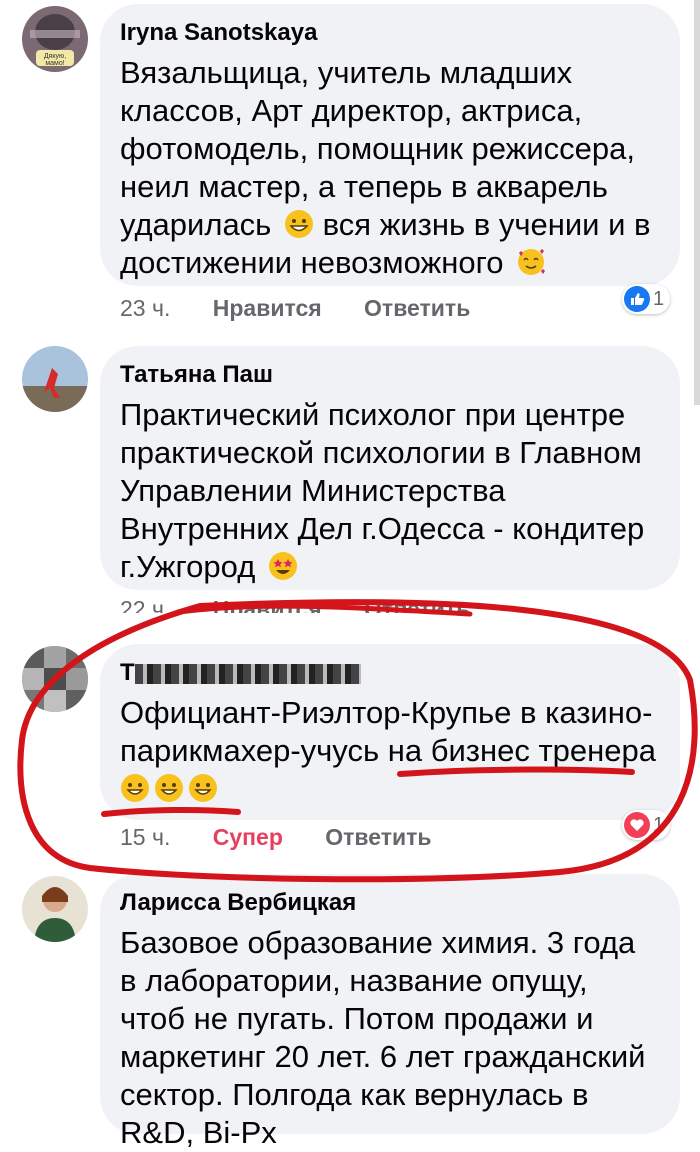  I want to click on star-struck-emoji-icon, so click(282, 566).